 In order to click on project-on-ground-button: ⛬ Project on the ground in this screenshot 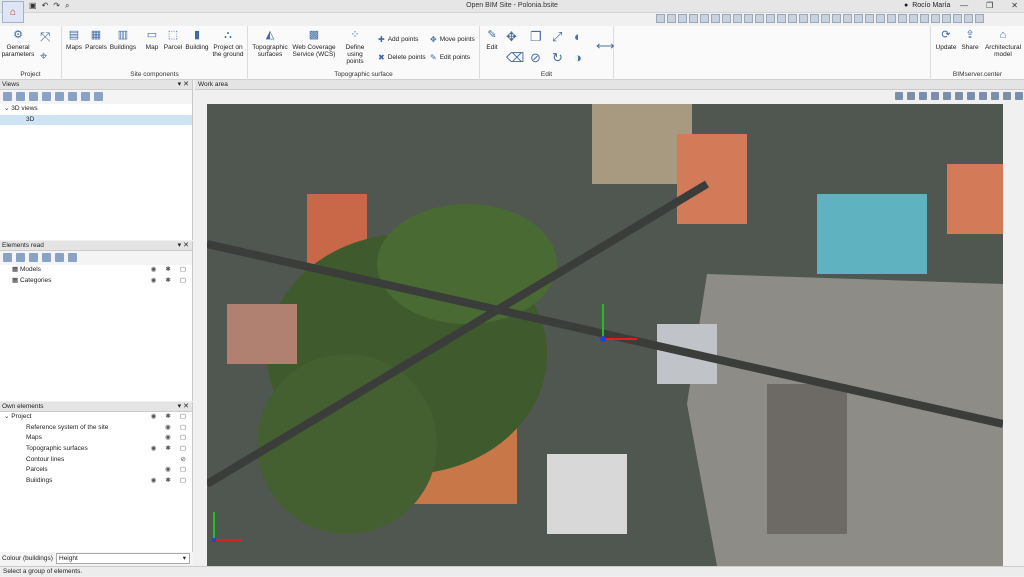, I will do `click(228, 44)`.